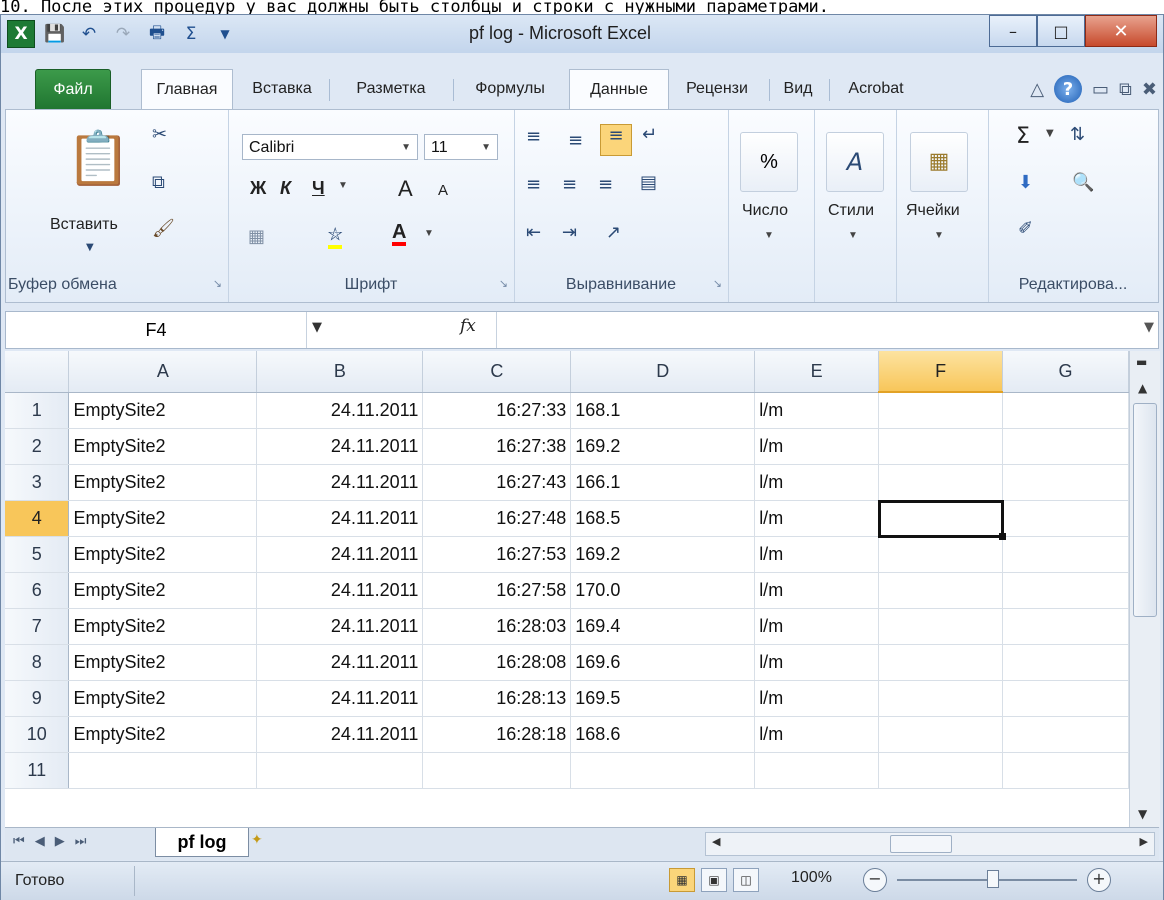 The image size is (1164, 900). I want to click on scroll-right-icon: ▶, so click(1144, 841).